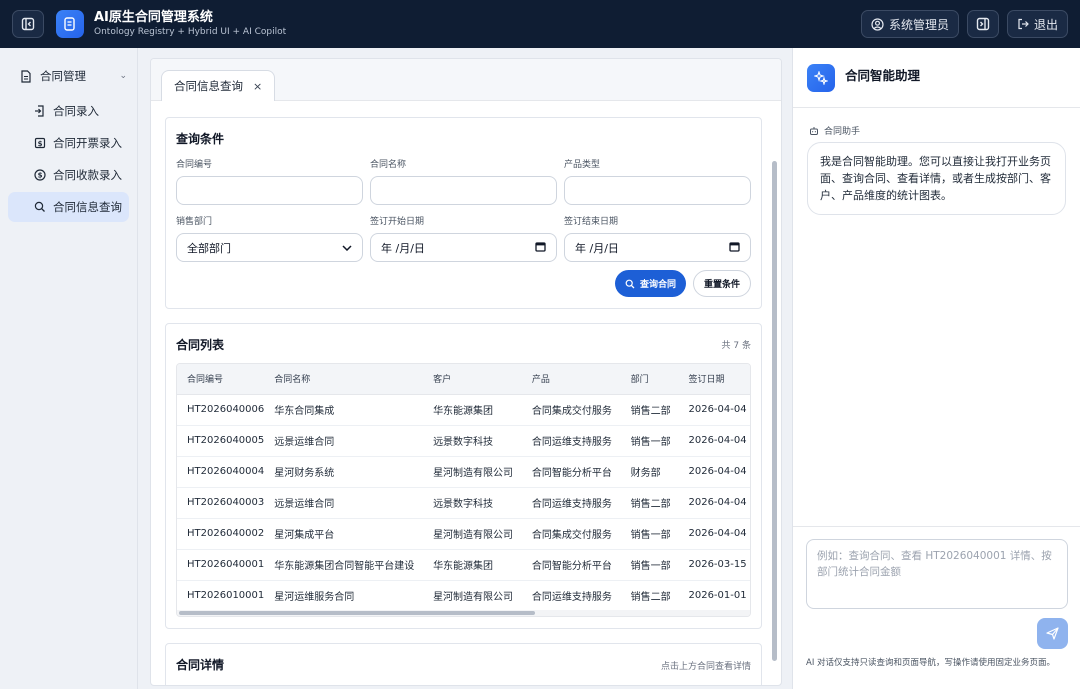  Describe the element at coordinates (403, 248) in the screenshot. I see `start-date-value: 年 /月/日` at that location.